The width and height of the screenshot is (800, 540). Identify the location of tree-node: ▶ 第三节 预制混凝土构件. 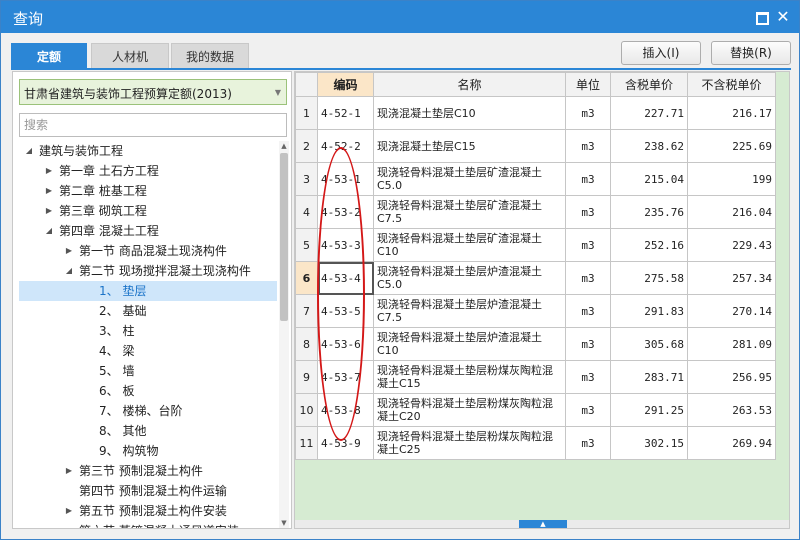
(148, 471).